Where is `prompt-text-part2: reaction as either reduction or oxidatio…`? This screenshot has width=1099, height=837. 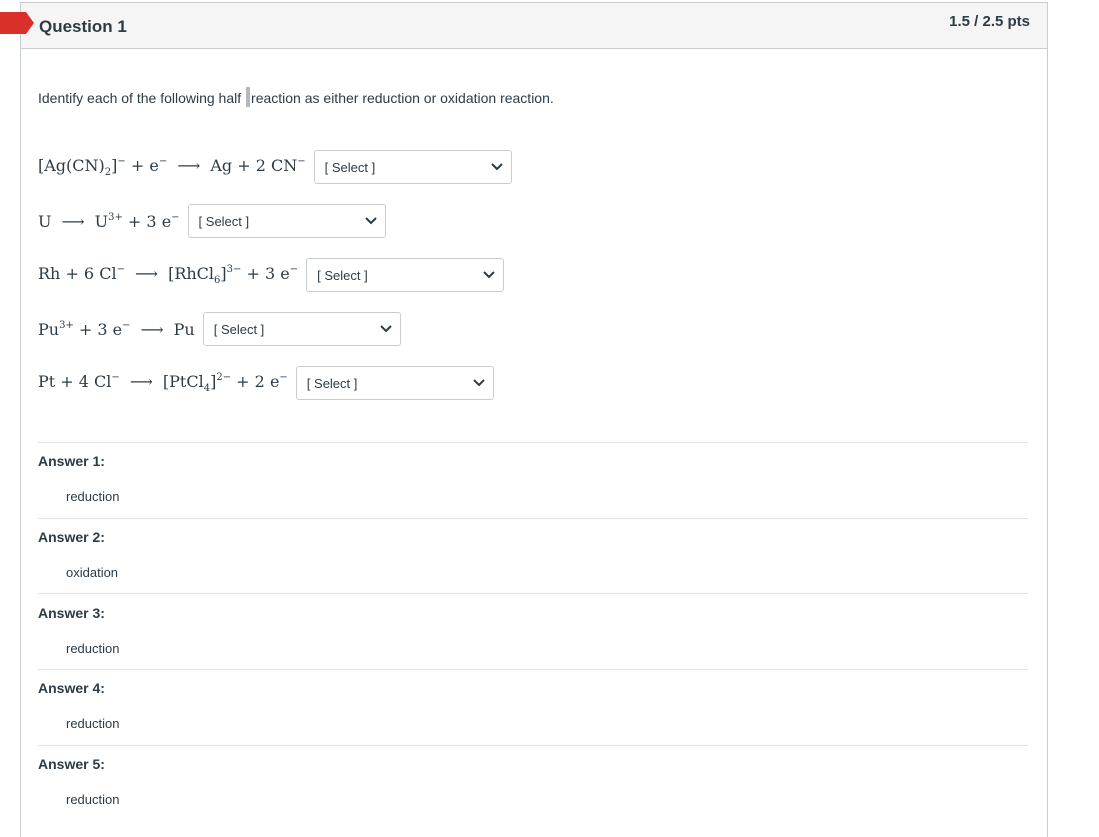
prompt-text-part2: reaction as either reduction or oxidatio… is located at coordinates (402, 98).